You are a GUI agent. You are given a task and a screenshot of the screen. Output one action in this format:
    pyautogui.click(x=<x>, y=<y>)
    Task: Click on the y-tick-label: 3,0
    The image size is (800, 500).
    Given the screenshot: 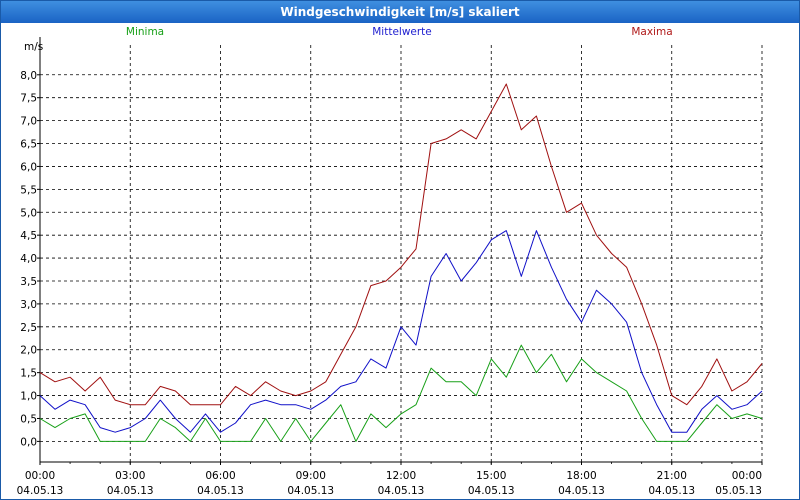 What is the action you would take?
    pyautogui.click(x=28, y=305)
    